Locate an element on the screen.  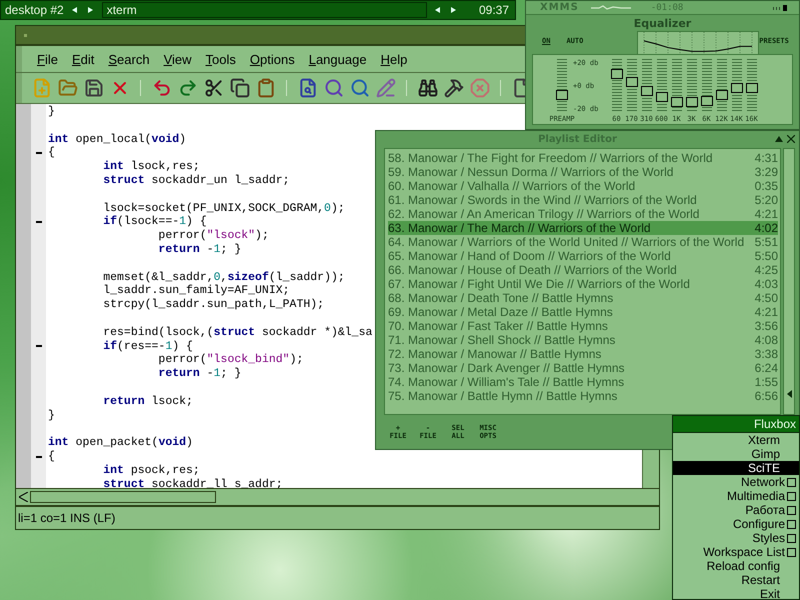
playlist-row: 63. Manowar / The March // Warriors of the World 4:02 is located at coordinates (583, 228).